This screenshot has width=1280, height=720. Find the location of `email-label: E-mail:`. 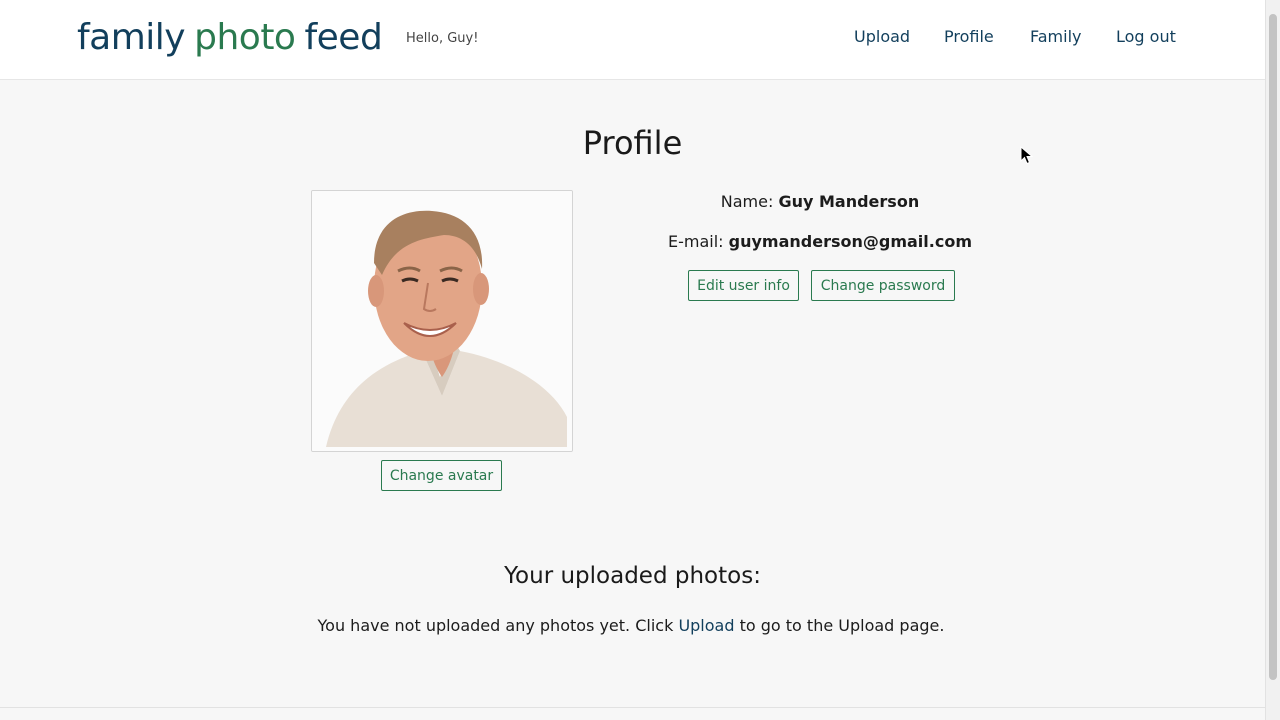

email-label: E-mail: is located at coordinates (695, 241).